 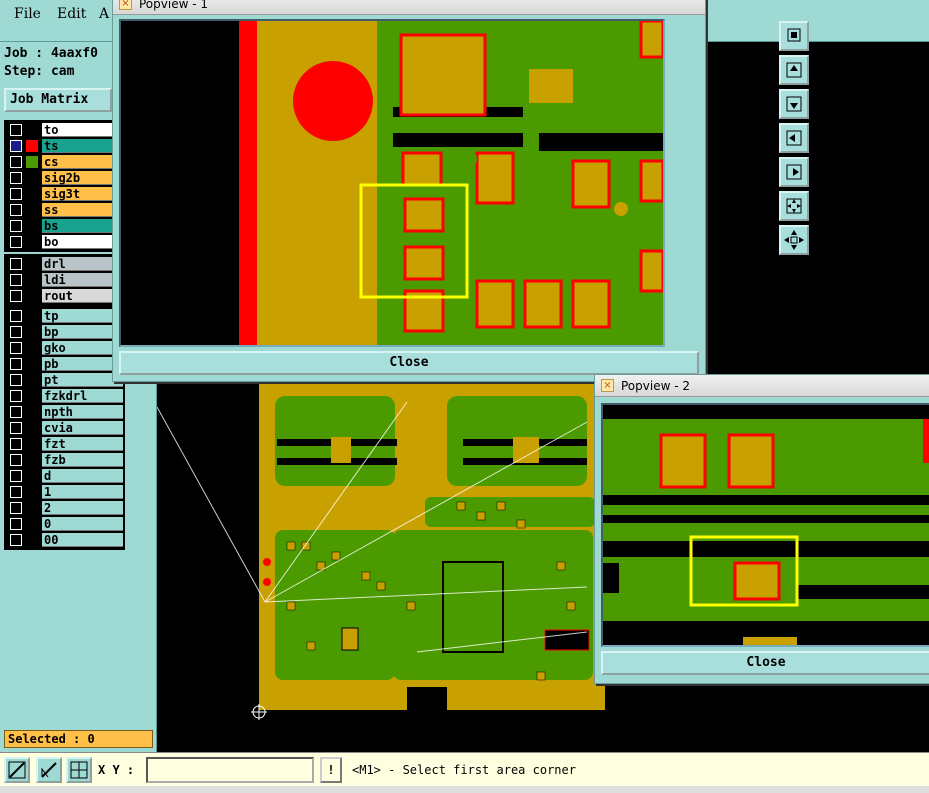 What do you see at coordinates (82, 444) in the screenshot?
I see `layer-name: fzt` at bounding box center [82, 444].